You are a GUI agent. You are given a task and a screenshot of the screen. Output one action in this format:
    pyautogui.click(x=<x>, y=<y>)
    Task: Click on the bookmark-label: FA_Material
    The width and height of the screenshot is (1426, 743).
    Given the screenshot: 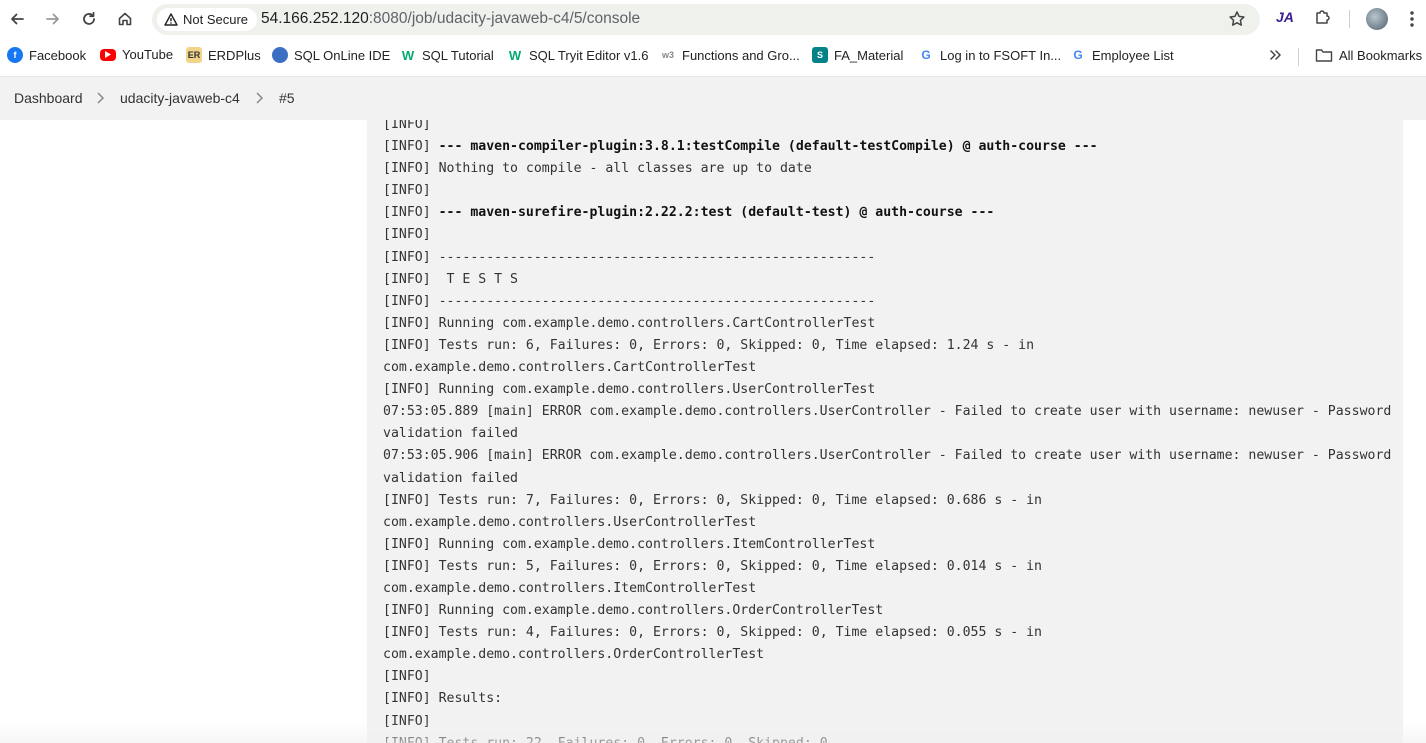 What is the action you would take?
    pyautogui.click(x=869, y=55)
    